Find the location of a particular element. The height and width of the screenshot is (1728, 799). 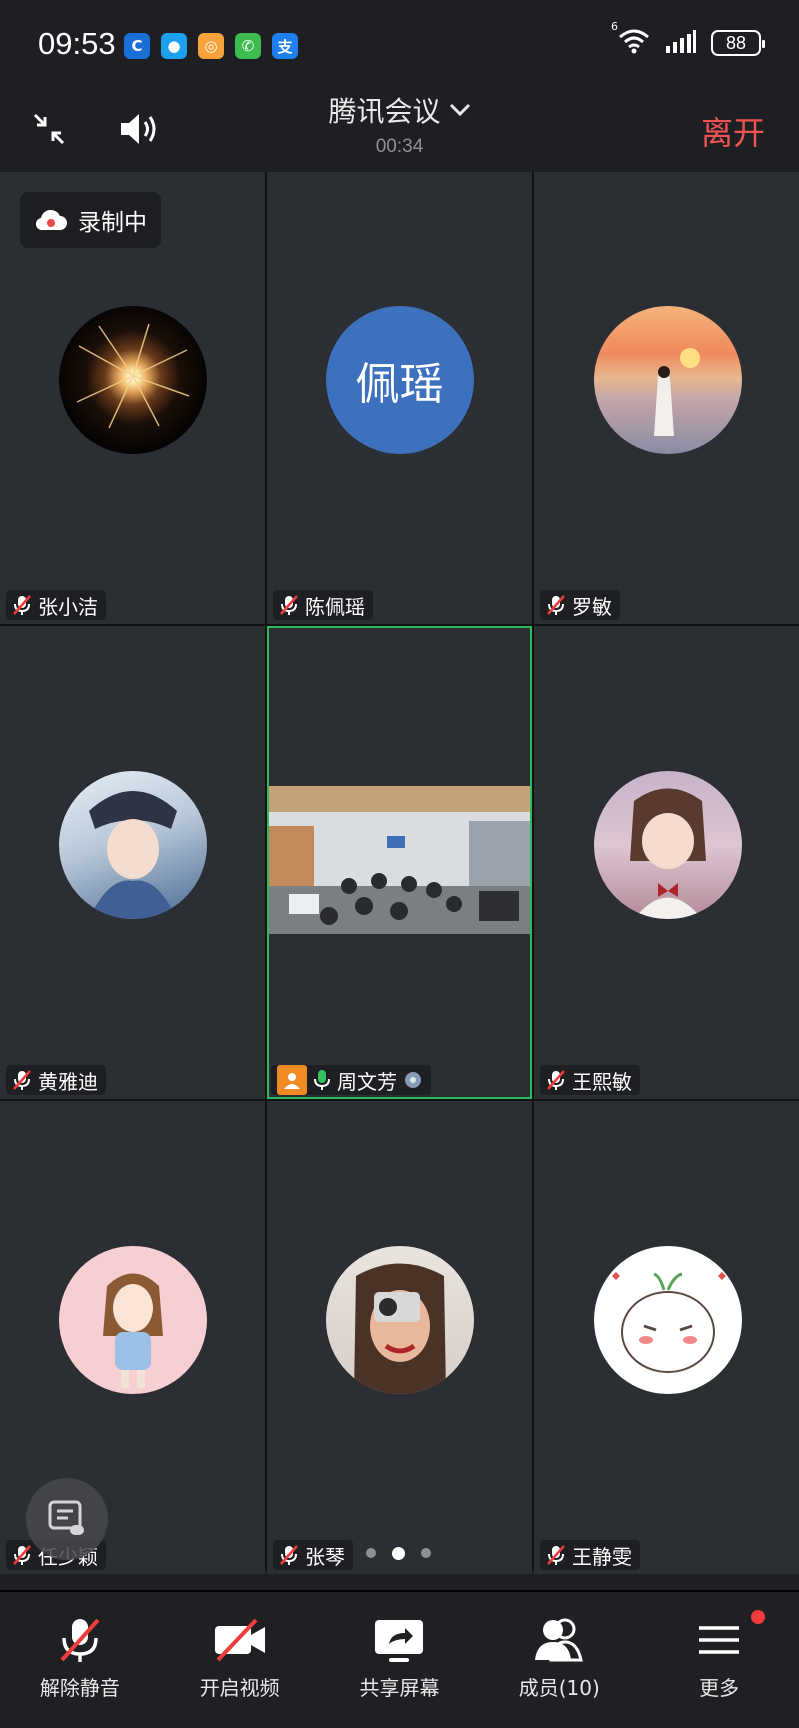

participant-nametag: 张琴 is located at coordinates (313, 1555).